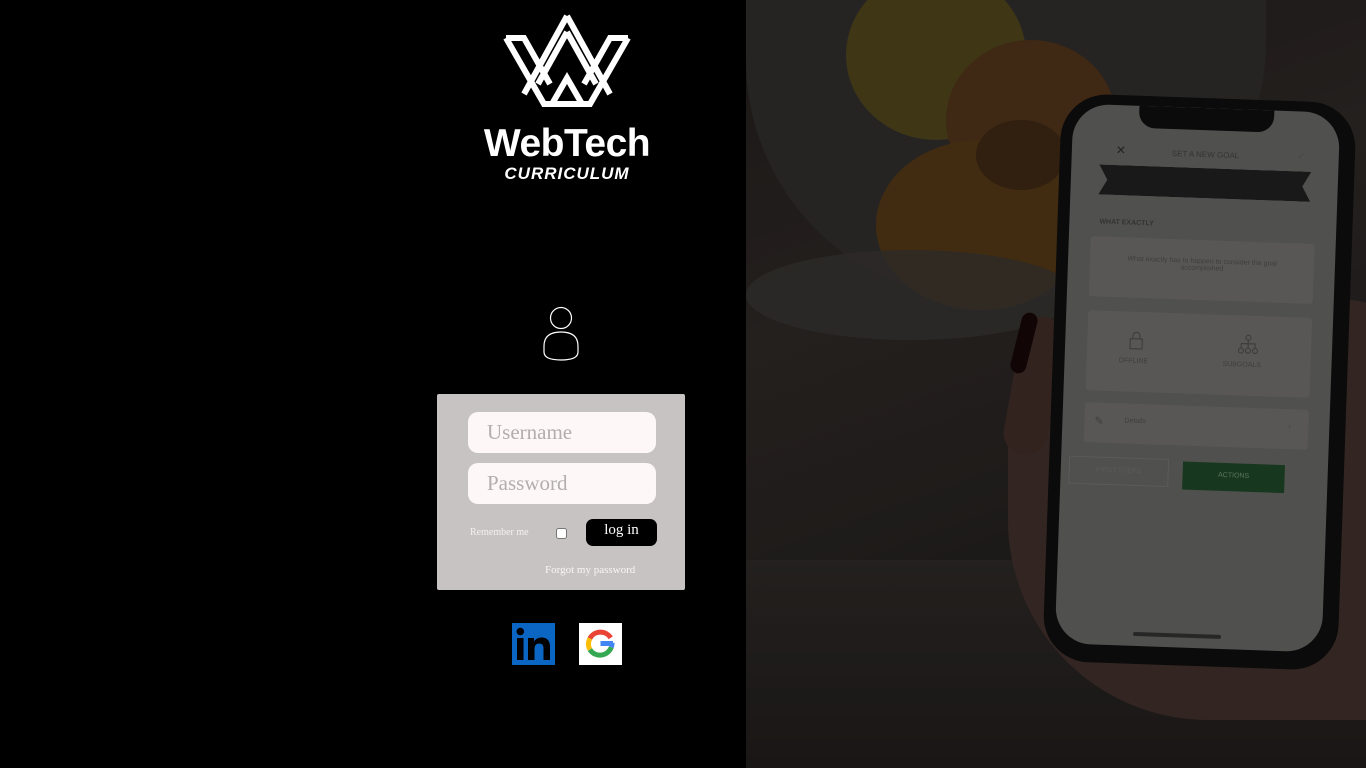 This screenshot has height=768, width=1366. What do you see at coordinates (562, 432) in the screenshot?
I see `username-input` at bounding box center [562, 432].